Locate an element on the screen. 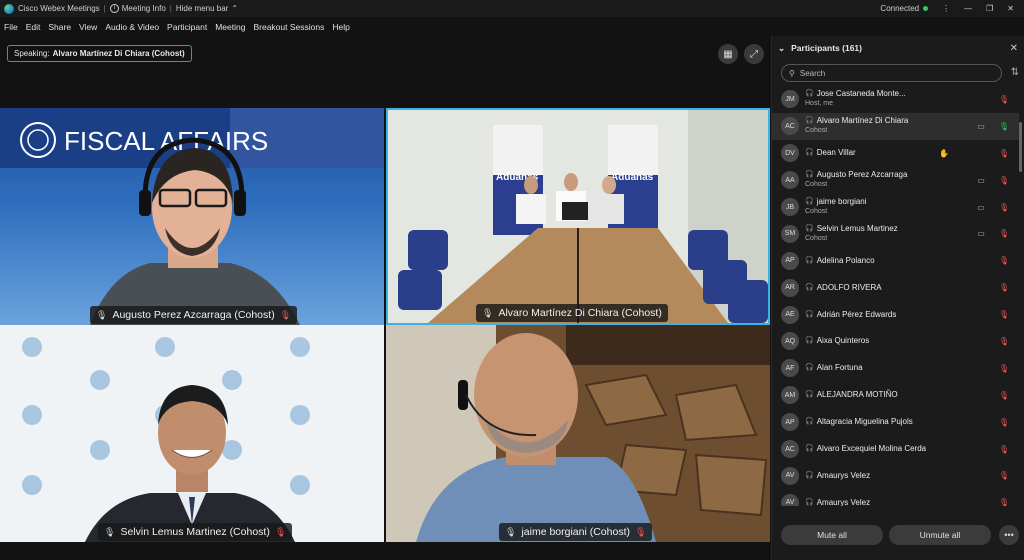 The width and height of the screenshot is (1024, 560). sort-icon: ⇅ is located at coordinates (1015, 72).